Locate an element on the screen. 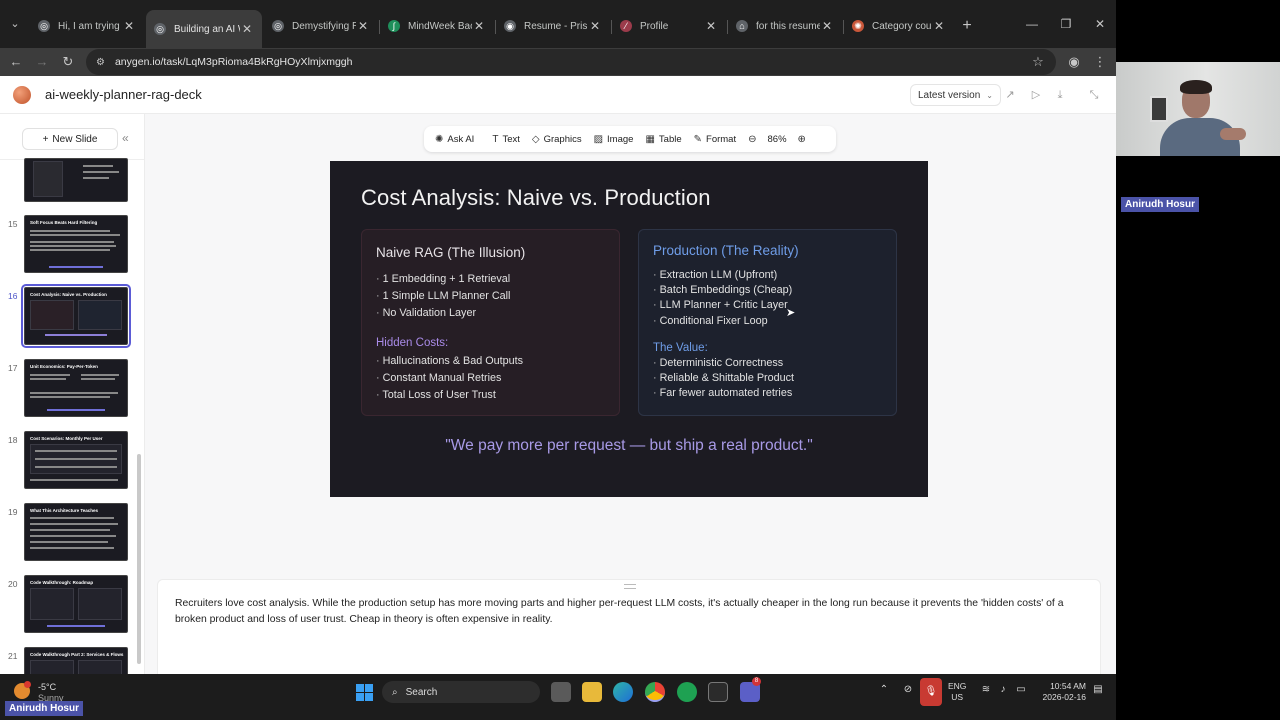  slide-thumbnail-item is located at coordinates (70, 187).